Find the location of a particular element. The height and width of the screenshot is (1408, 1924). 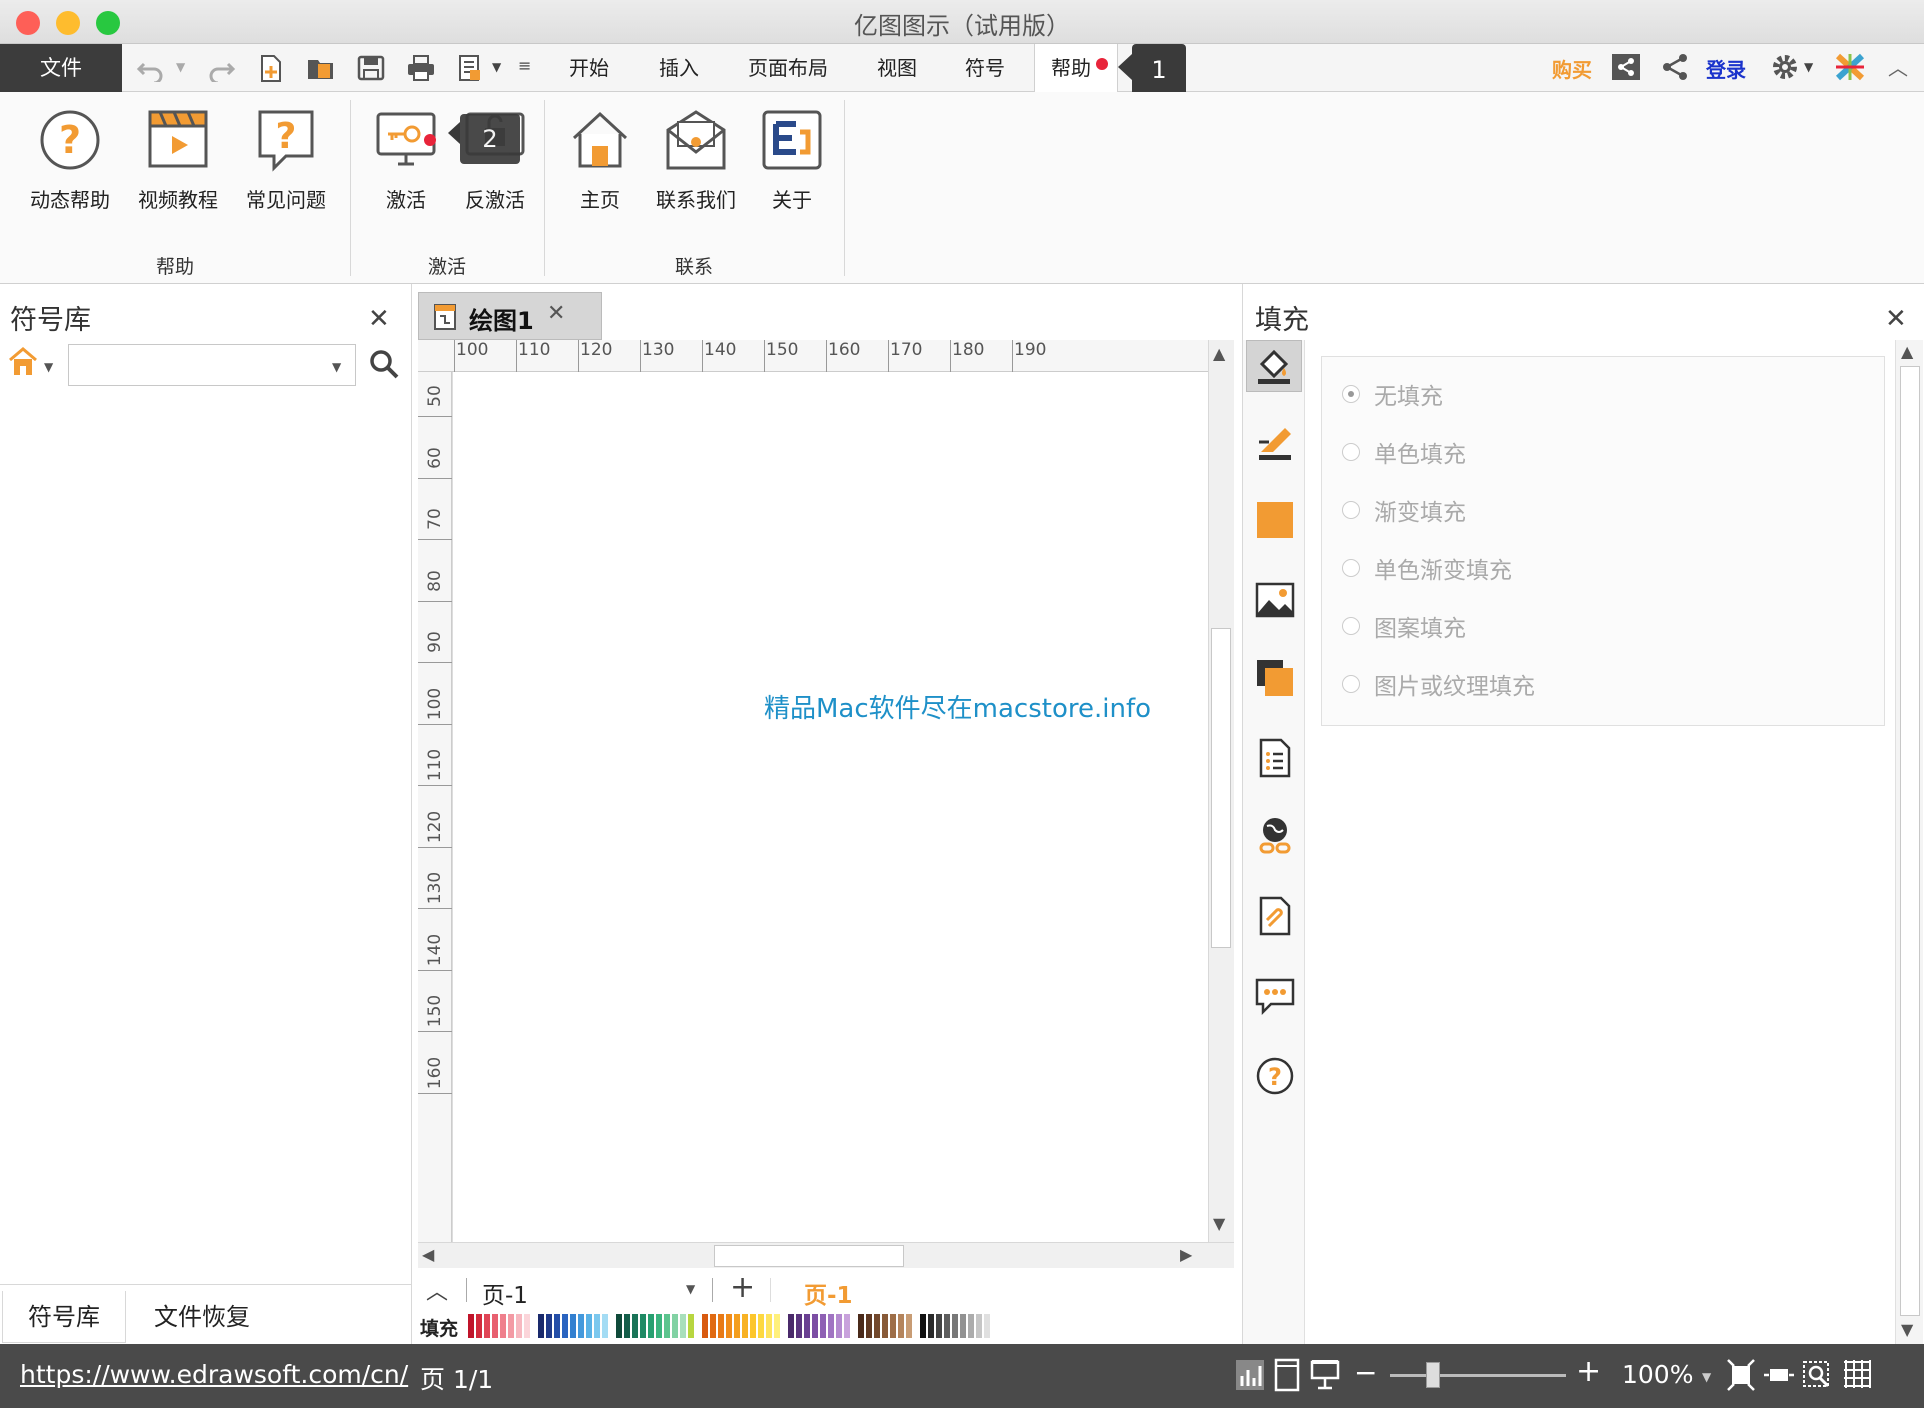

fill-option-pattern: 图案填充 is located at coordinates (1404, 626).